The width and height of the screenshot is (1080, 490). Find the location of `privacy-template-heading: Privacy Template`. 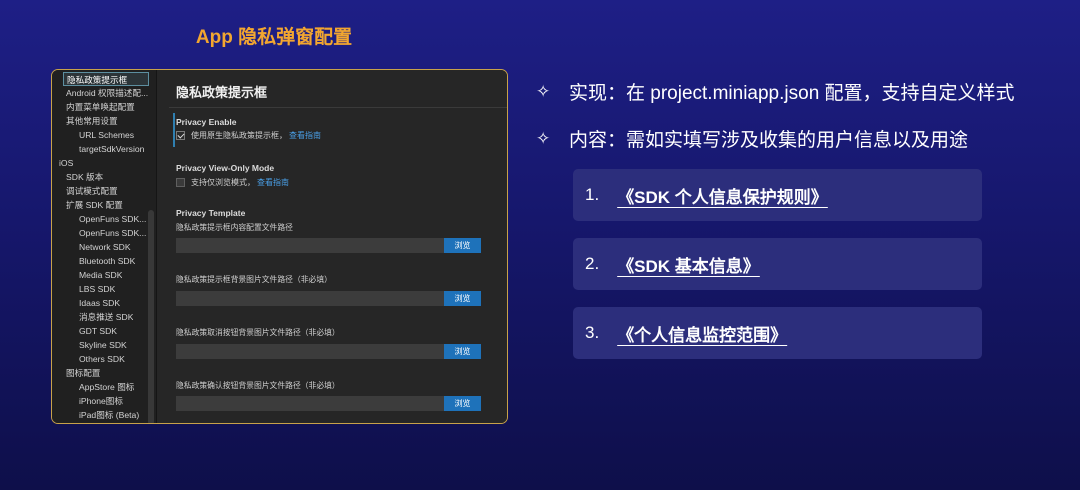

privacy-template-heading: Privacy Template is located at coordinates (211, 213).